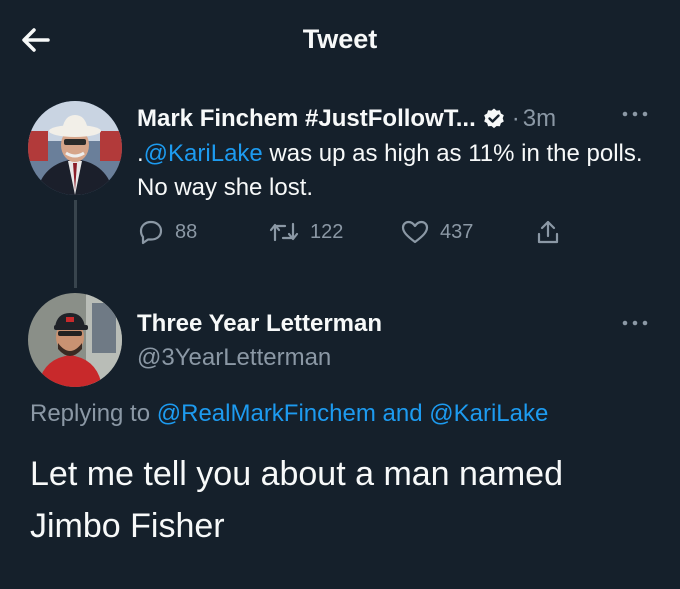 The image size is (680, 589). What do you see at coordinates (140, 153) in the screenshot?
I see `text-prefix: .` at bounding box center [140, 153].